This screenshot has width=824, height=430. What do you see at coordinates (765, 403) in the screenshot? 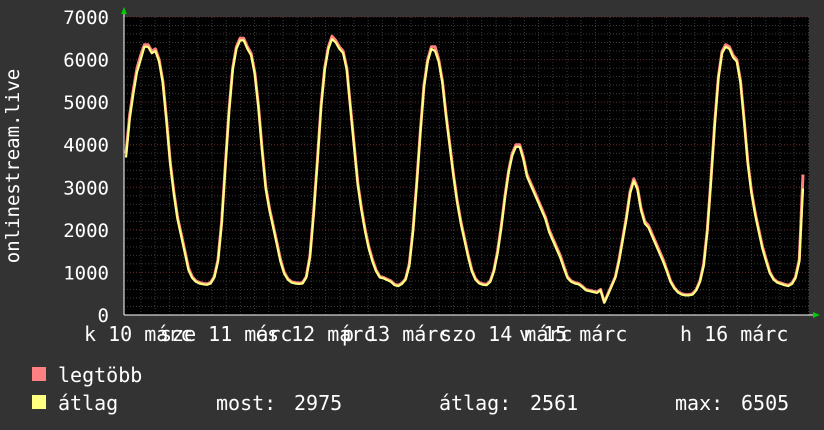
I see `stat-max-value: 6505` at bounding box center [765, 403].